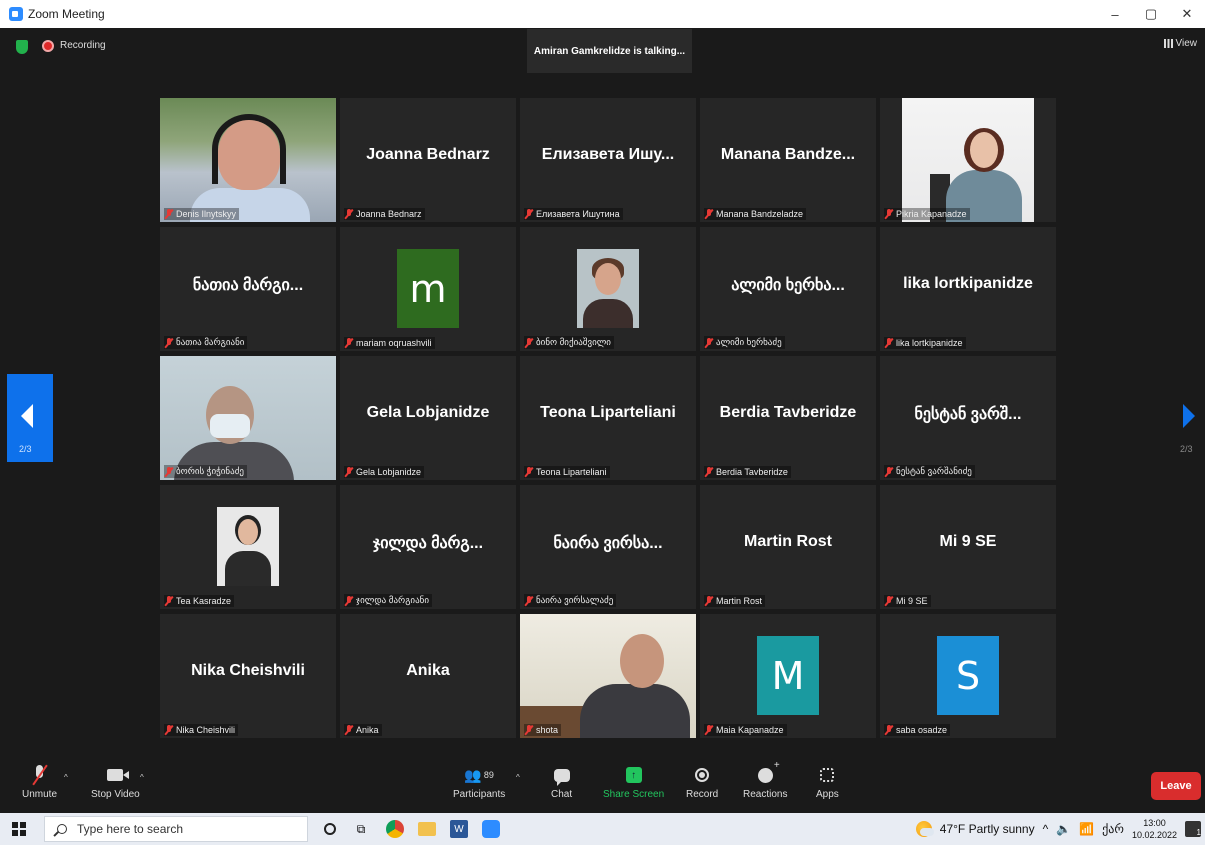 The width and height of the screenshot is (1205, 845). I want to click on search-placeholder: Type here to search, so click(130, 829).